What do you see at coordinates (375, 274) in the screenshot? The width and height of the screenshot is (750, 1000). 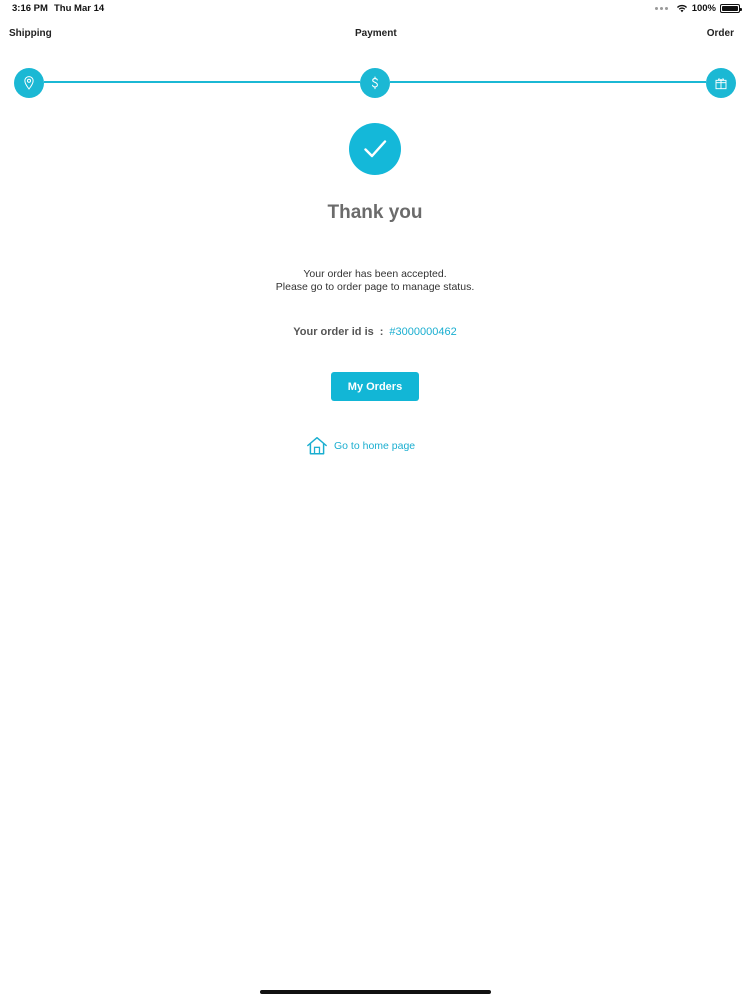 I see `message-line-1: Your order has been accepted.` at bounding box center [375, 274].